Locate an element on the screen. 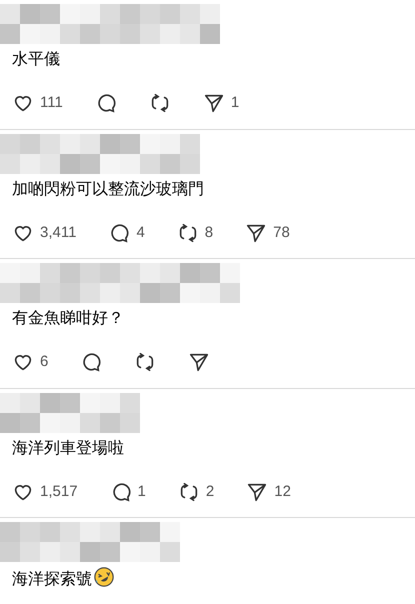  count: 3,411 is located at coordinates (58, 232).